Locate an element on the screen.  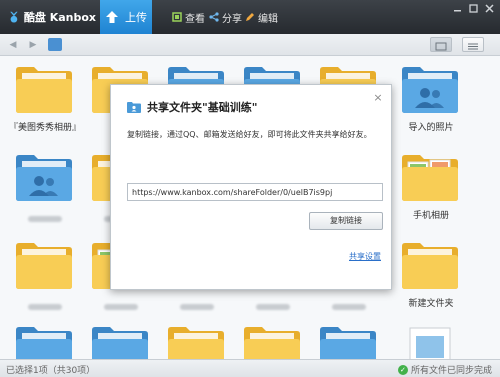
list-view-icon is located at coordinates (473, 46).